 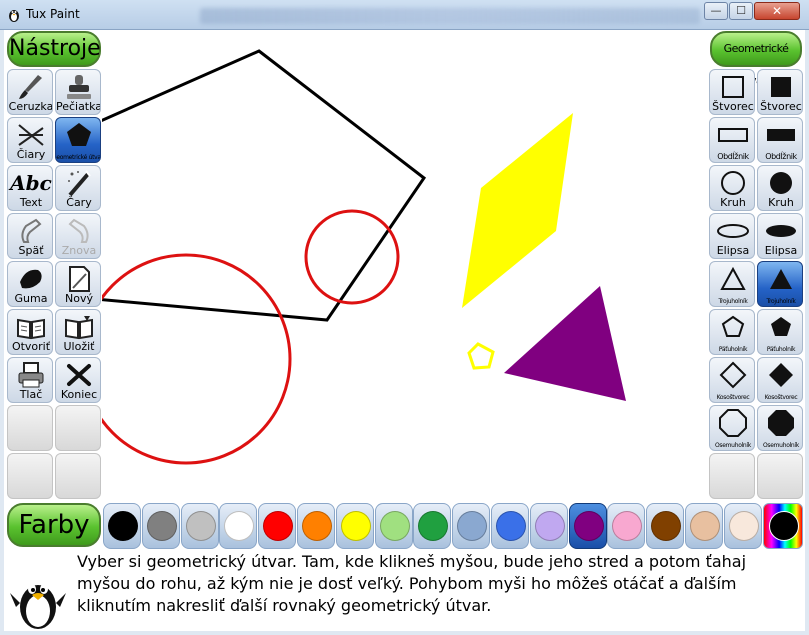 What do you see at coordinates (30, 135) in the screenshot?
I see `lines-icon` at bounding box center [30, 135].